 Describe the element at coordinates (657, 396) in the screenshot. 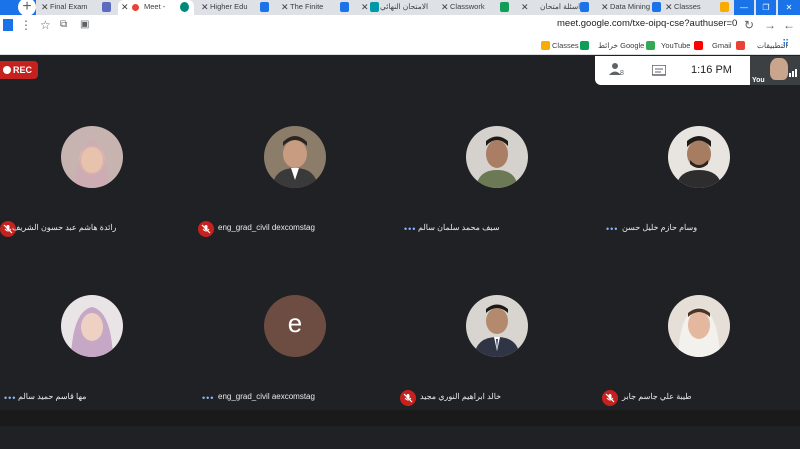

I see `participant-name: طيبة علي جاسم جابر` at that location.